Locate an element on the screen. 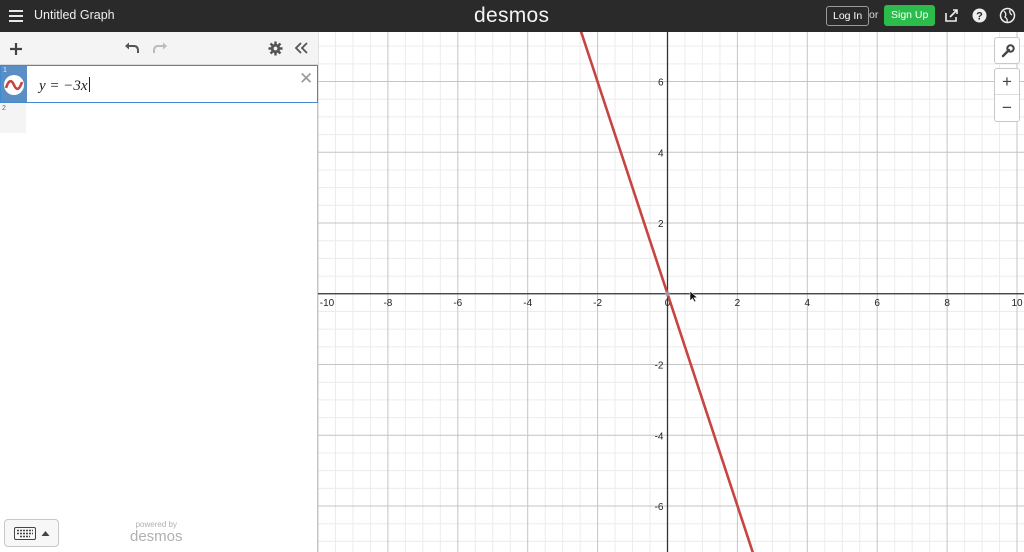  x-tick-label: -2 is located at coordinates (597, 303).